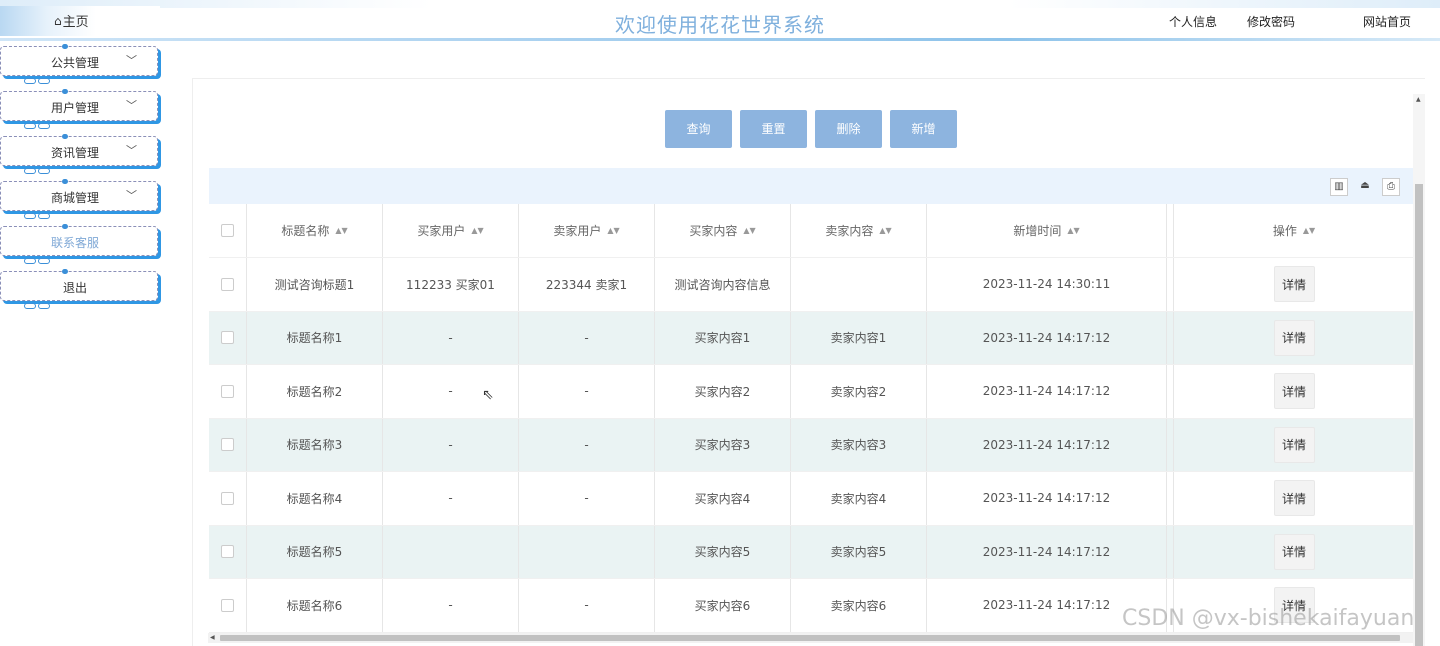 The width and height of the screenshot is (1440, 646). I want to click on sidebar-item-label: 退出, so click(74, 288).